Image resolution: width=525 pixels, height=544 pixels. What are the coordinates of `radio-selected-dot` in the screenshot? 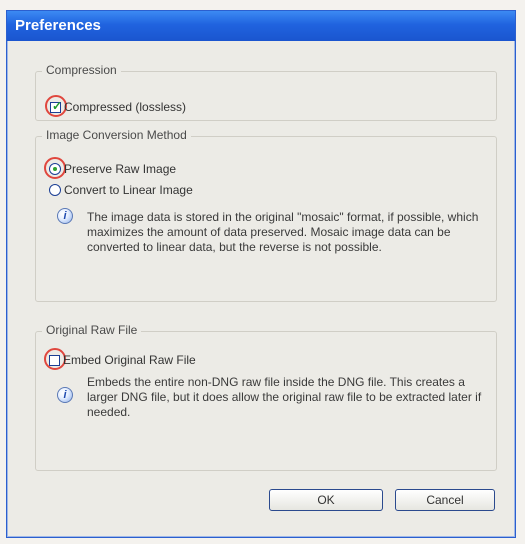 It's located at (55, 169).